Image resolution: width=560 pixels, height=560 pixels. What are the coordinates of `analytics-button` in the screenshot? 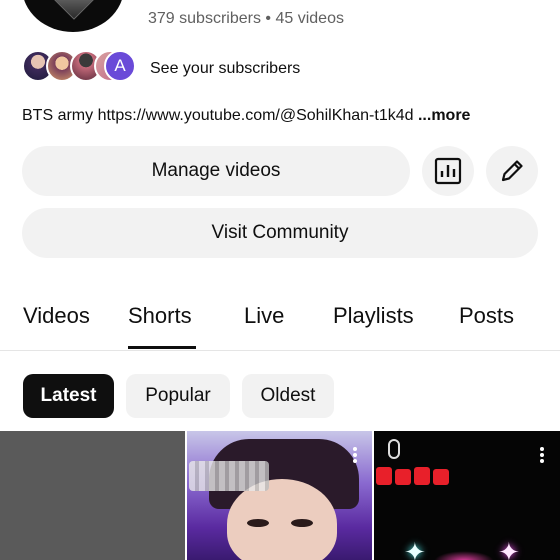 It's located at (448, 171).